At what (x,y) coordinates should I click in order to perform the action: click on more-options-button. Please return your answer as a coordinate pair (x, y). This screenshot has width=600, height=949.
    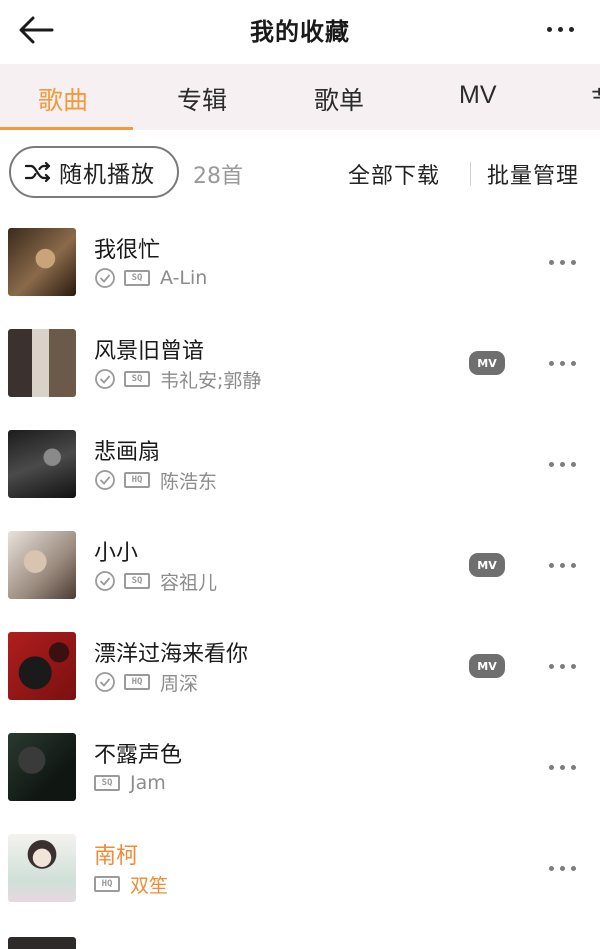
    Looking at the image, I should click on (560, 29).